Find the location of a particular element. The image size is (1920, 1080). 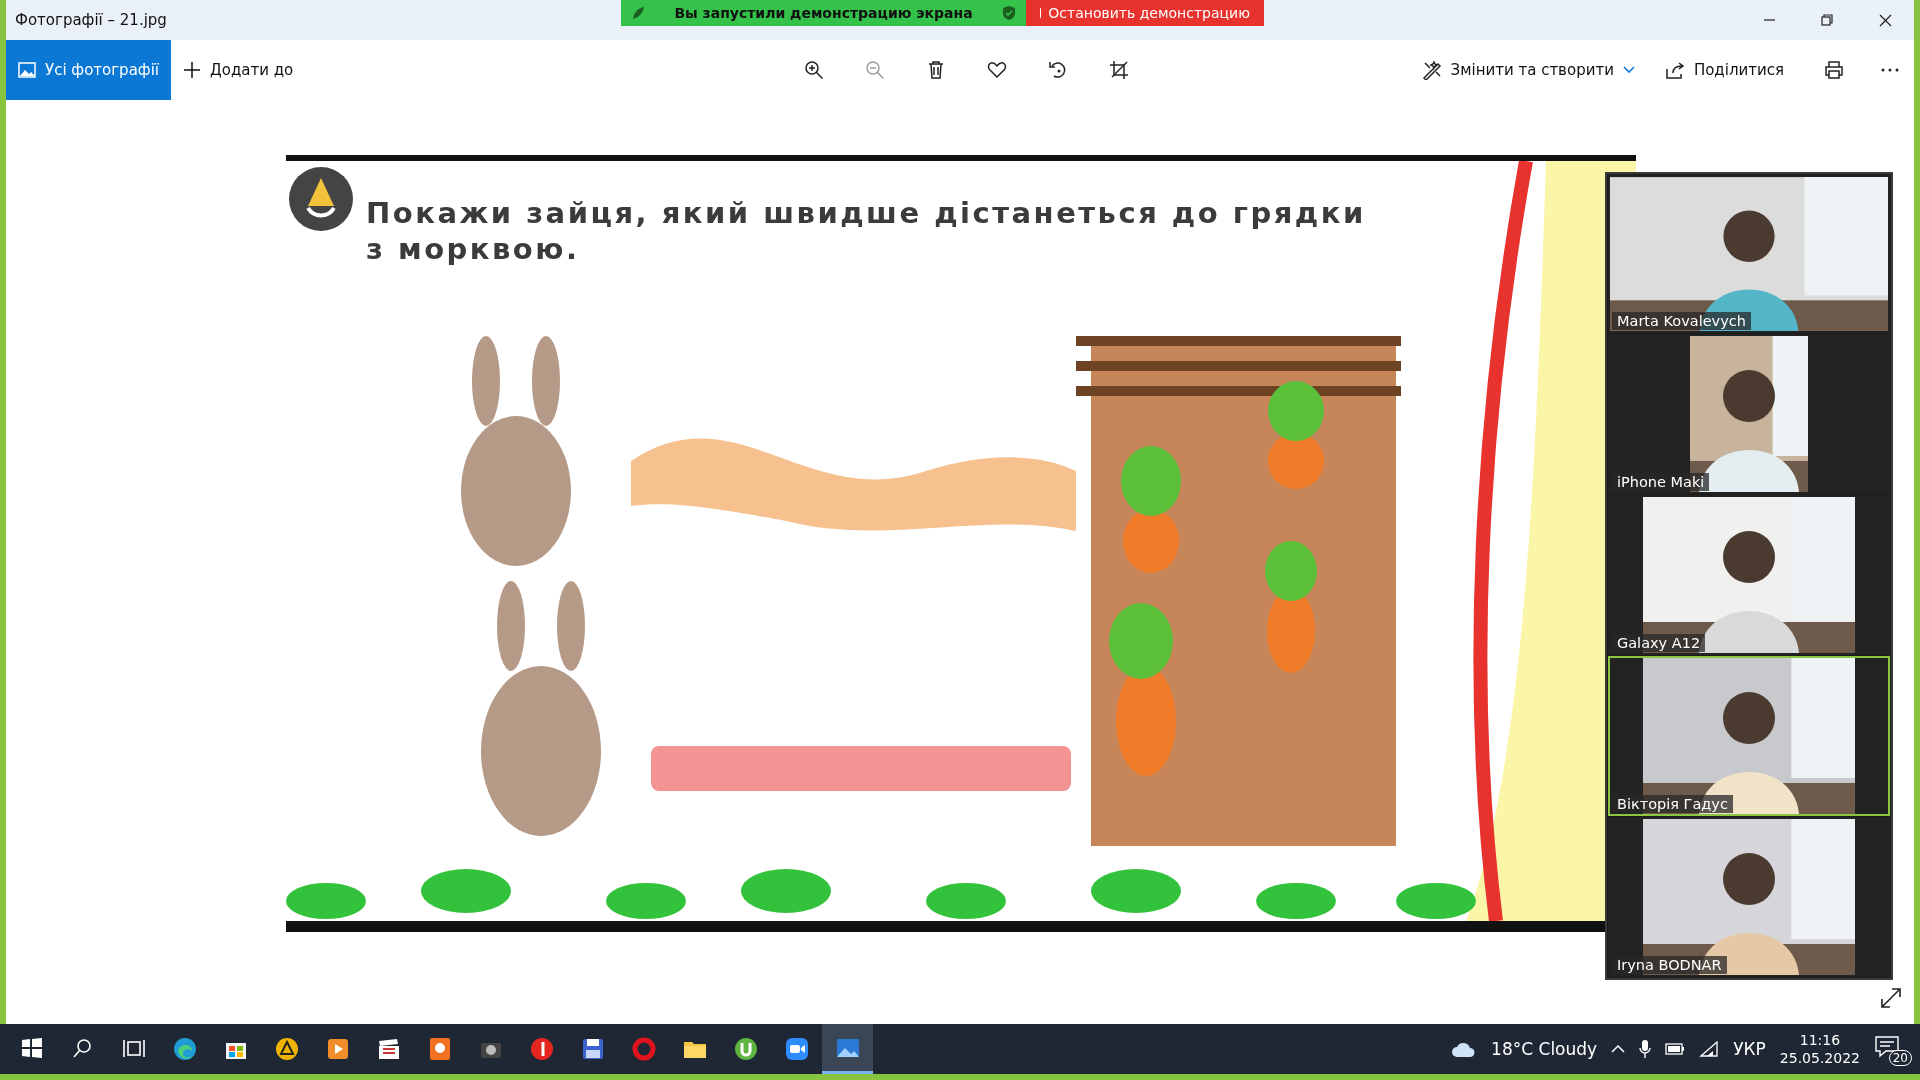

microphone-icon is located at coordinates (1645, 1049).